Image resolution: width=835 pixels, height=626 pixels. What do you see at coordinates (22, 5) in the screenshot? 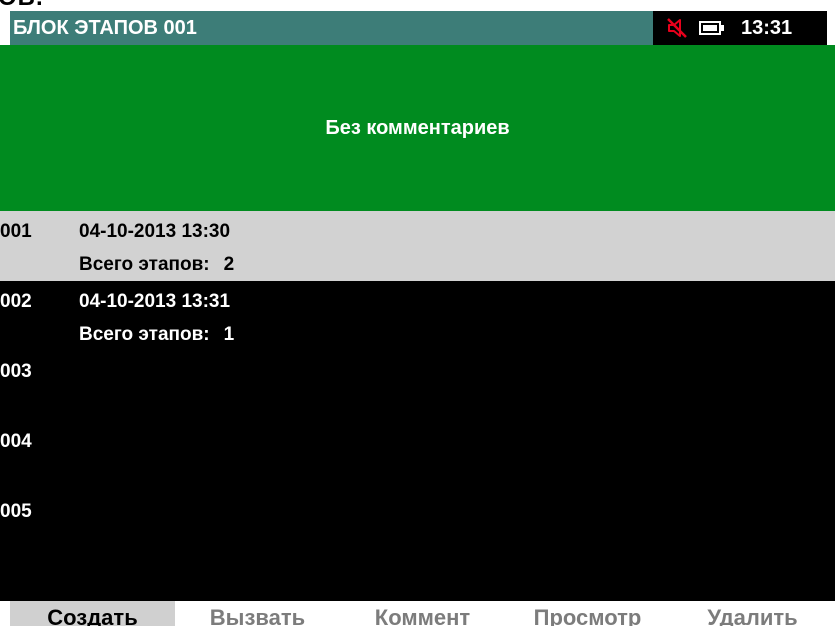
I see `cropped-heading-text: ОВ.` at bounding box center [22, 5].